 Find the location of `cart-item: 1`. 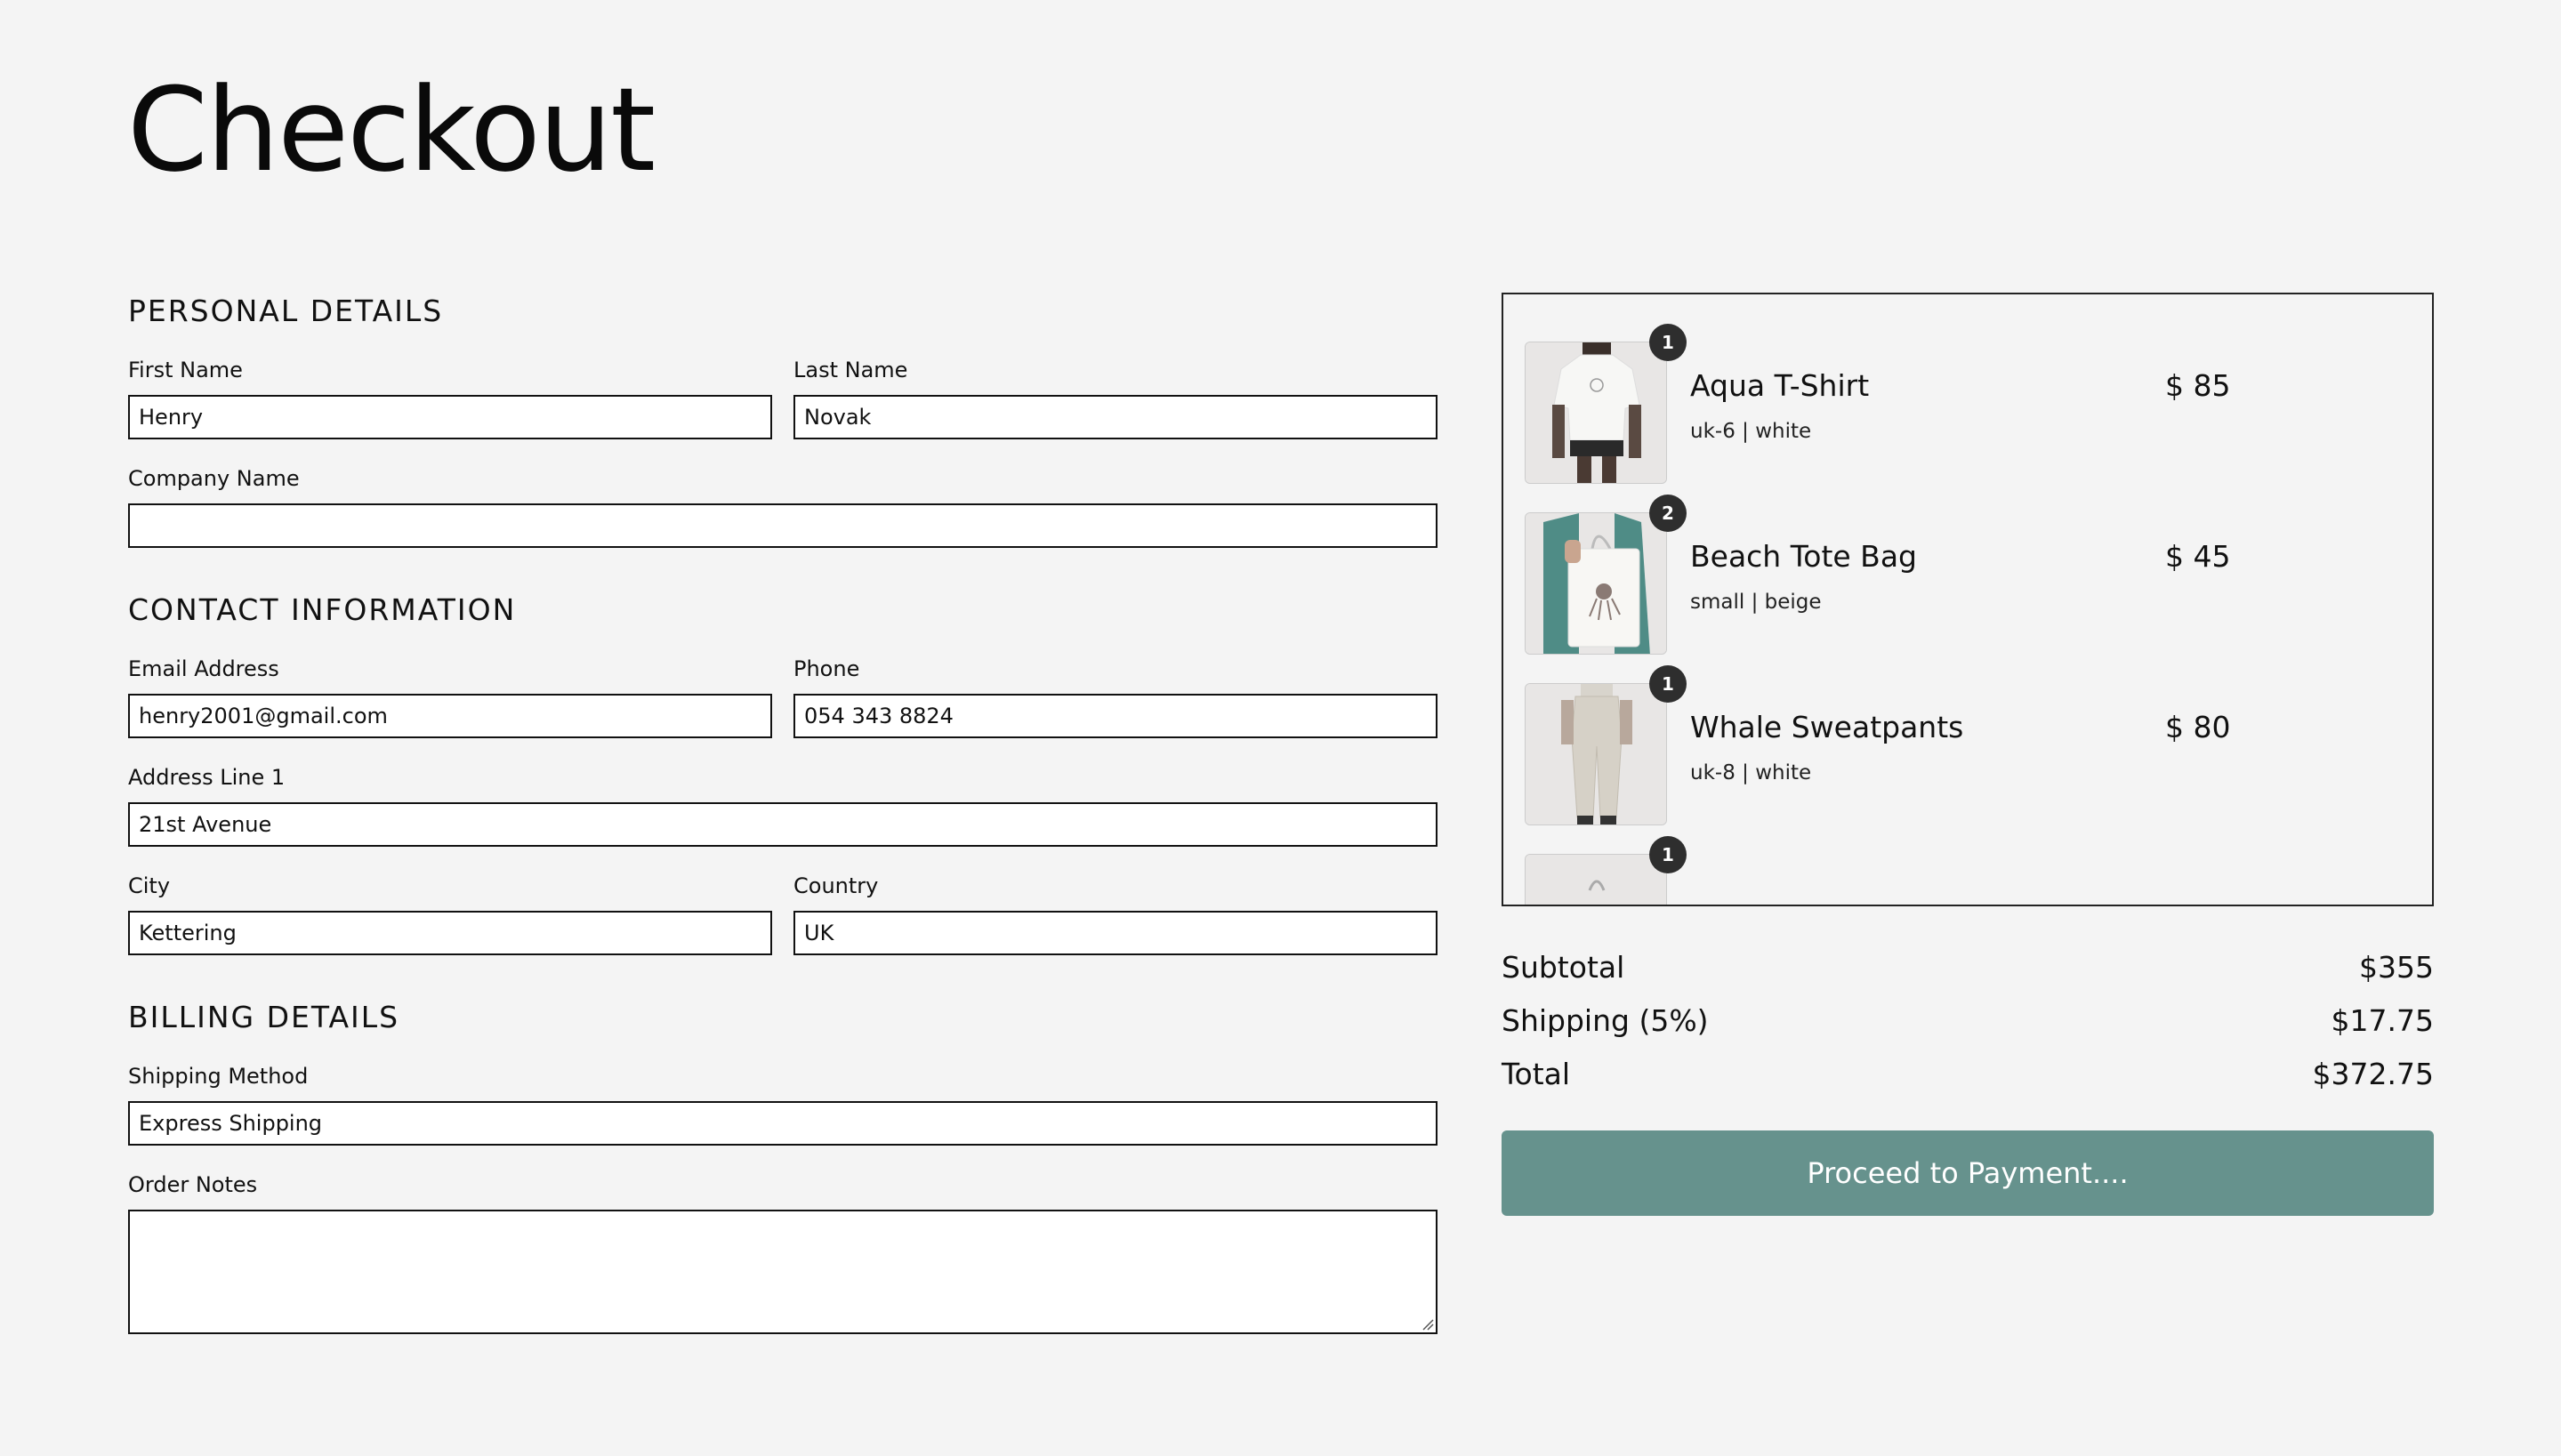

cart-item: 1 is located at coordinates (1970, 870).